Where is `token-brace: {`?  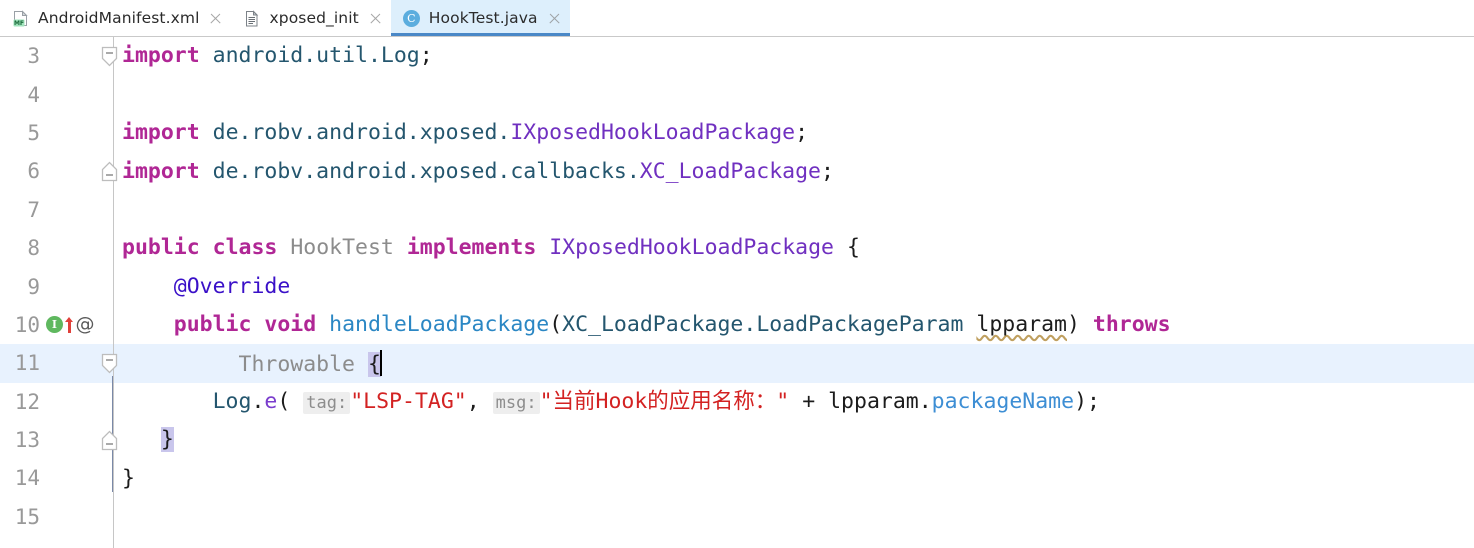 token-brace: { is located at coordinates (853, 248).